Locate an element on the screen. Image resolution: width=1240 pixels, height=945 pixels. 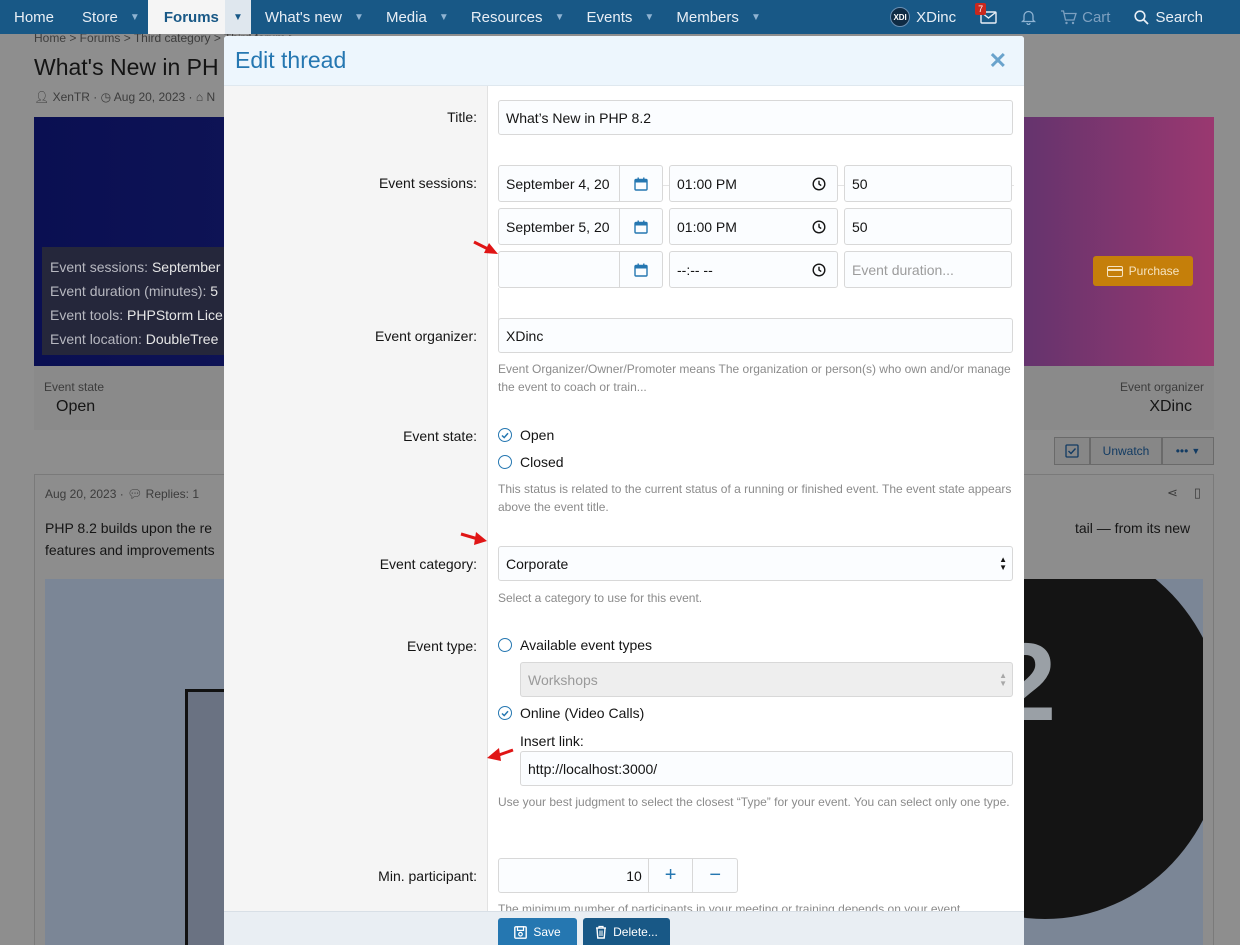
bell-icon is located at coordinates (1029, 17).